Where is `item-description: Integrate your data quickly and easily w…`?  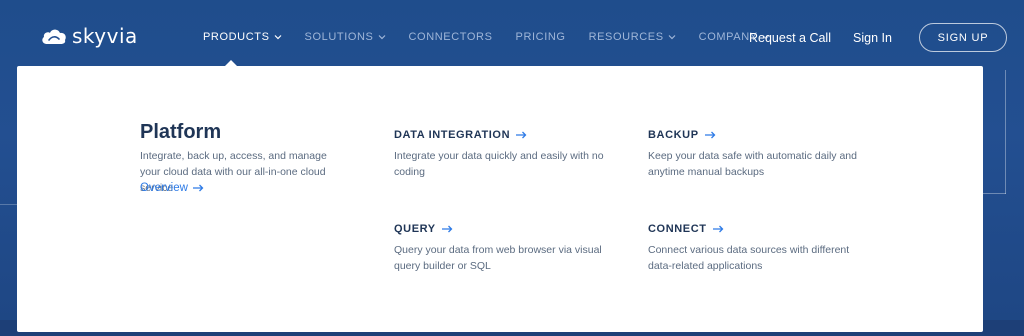
item-description: Integrate your data quickly and easily w… is located at coordinates (499, 164).